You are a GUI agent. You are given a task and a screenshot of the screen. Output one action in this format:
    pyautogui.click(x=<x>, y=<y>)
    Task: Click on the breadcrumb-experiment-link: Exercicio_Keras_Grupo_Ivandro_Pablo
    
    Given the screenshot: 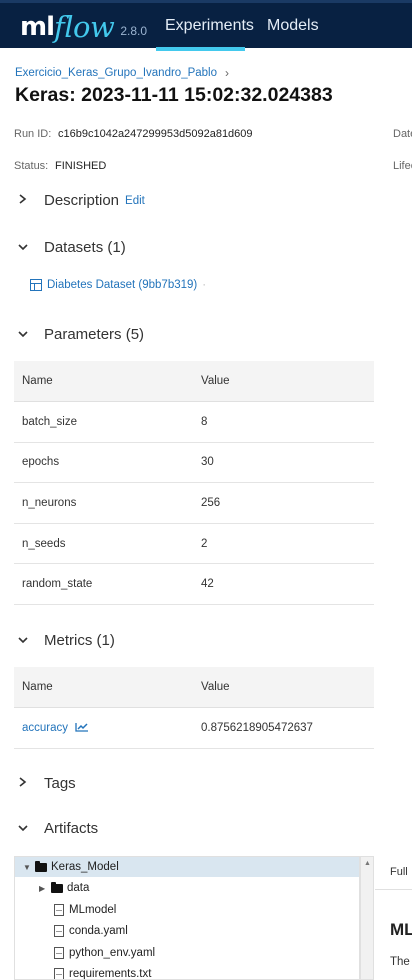 What is the action you would take?
    pyautogui.click(x=116, y=73)
    